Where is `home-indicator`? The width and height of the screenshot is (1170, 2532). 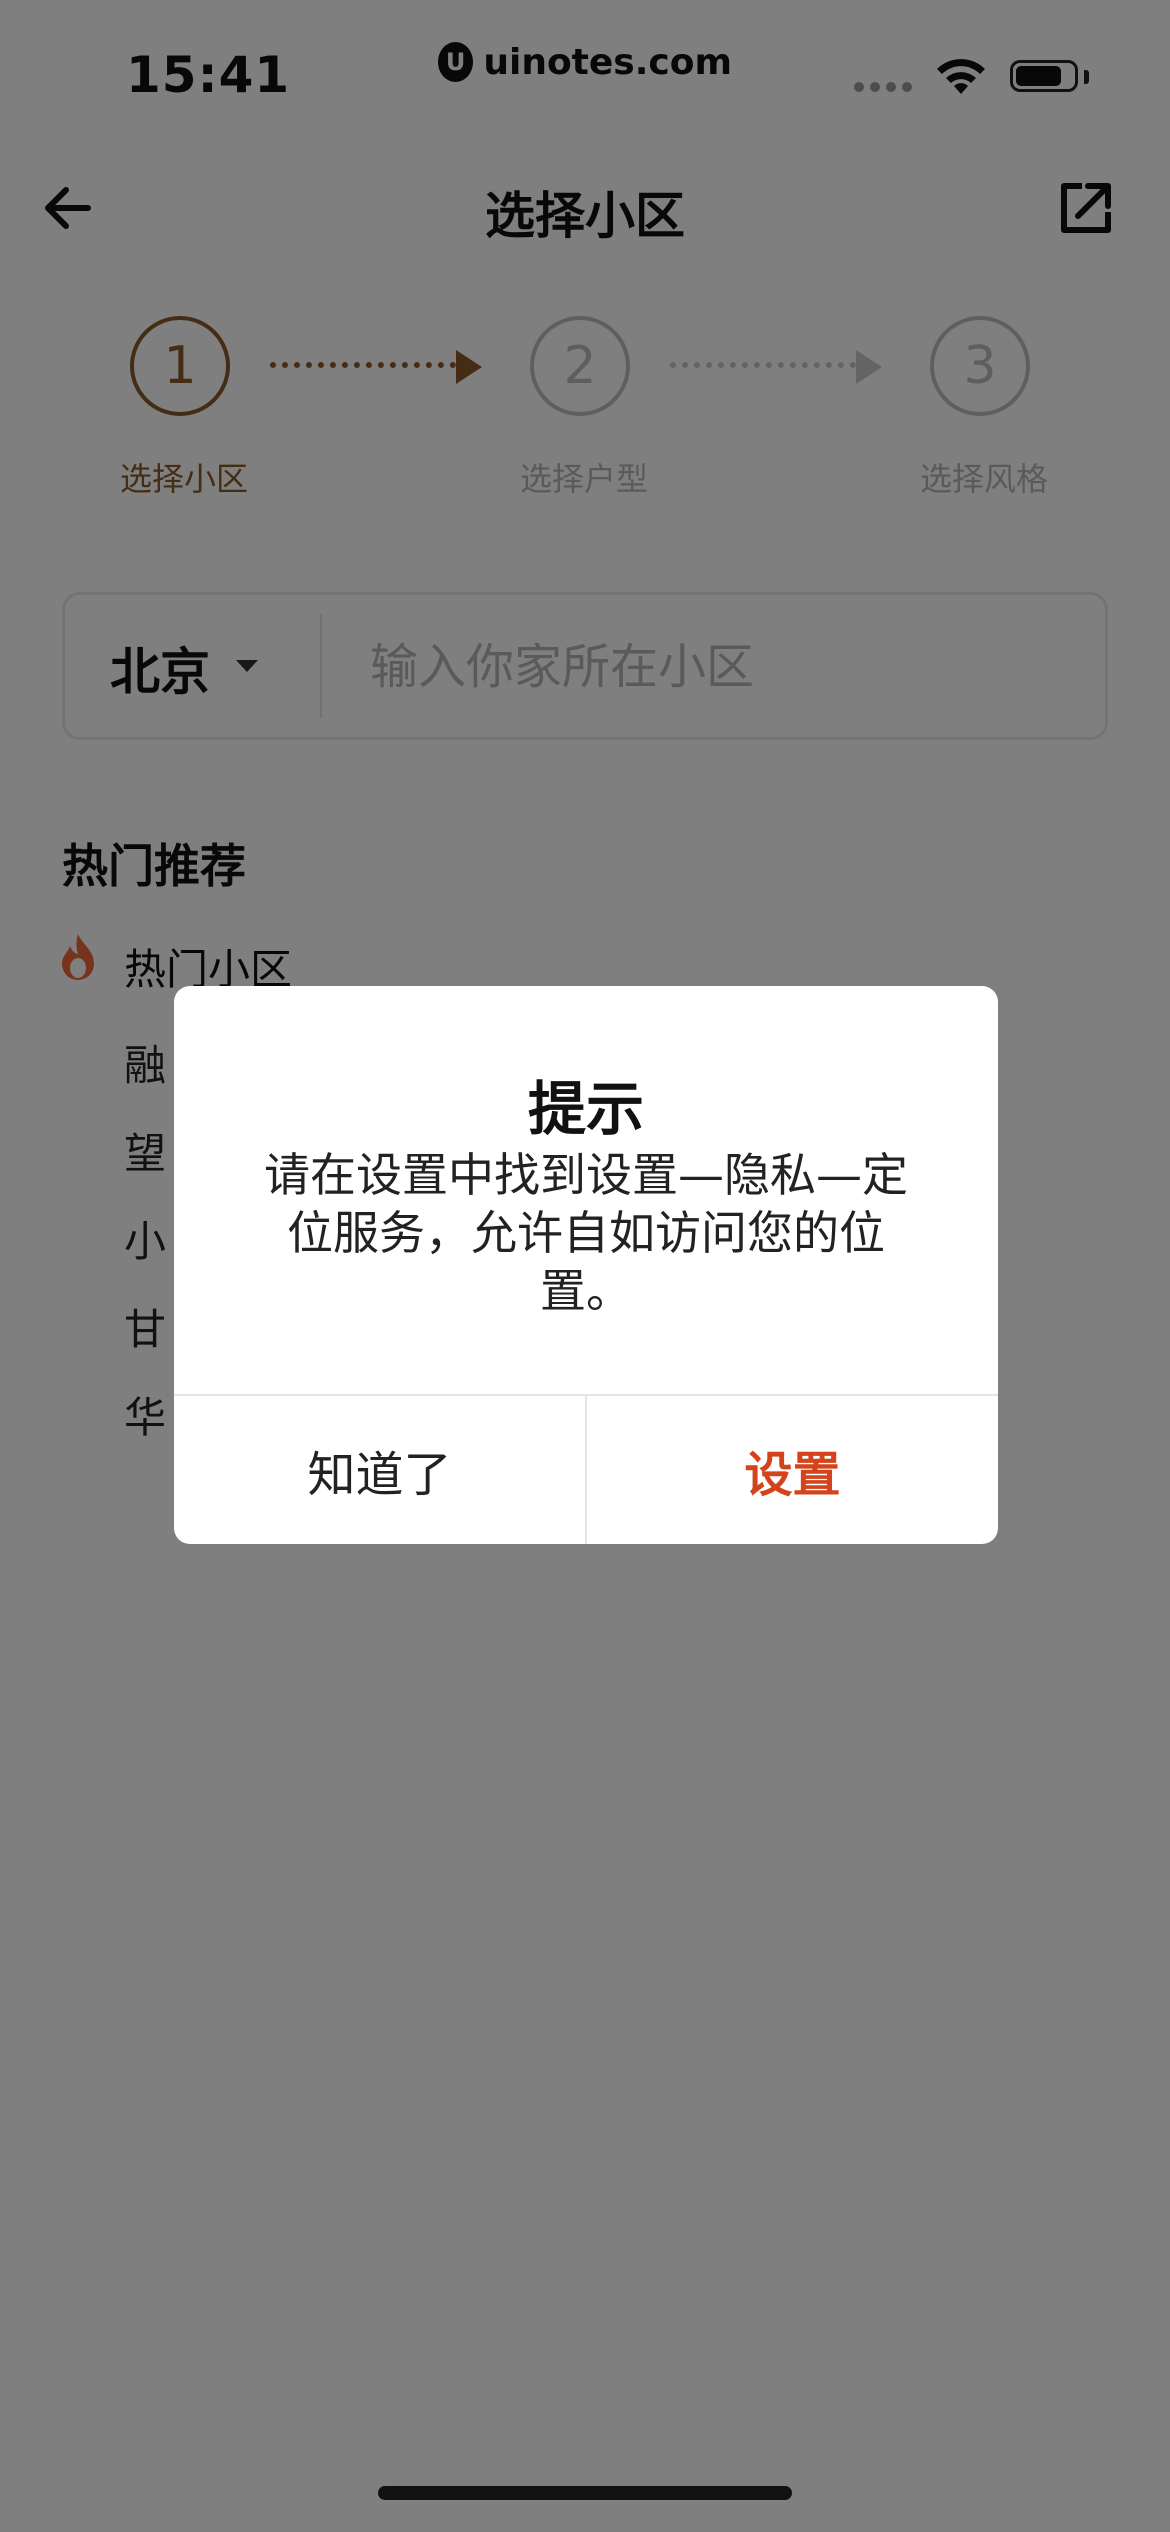 home-indicator is located at coordinates (585, 2493).